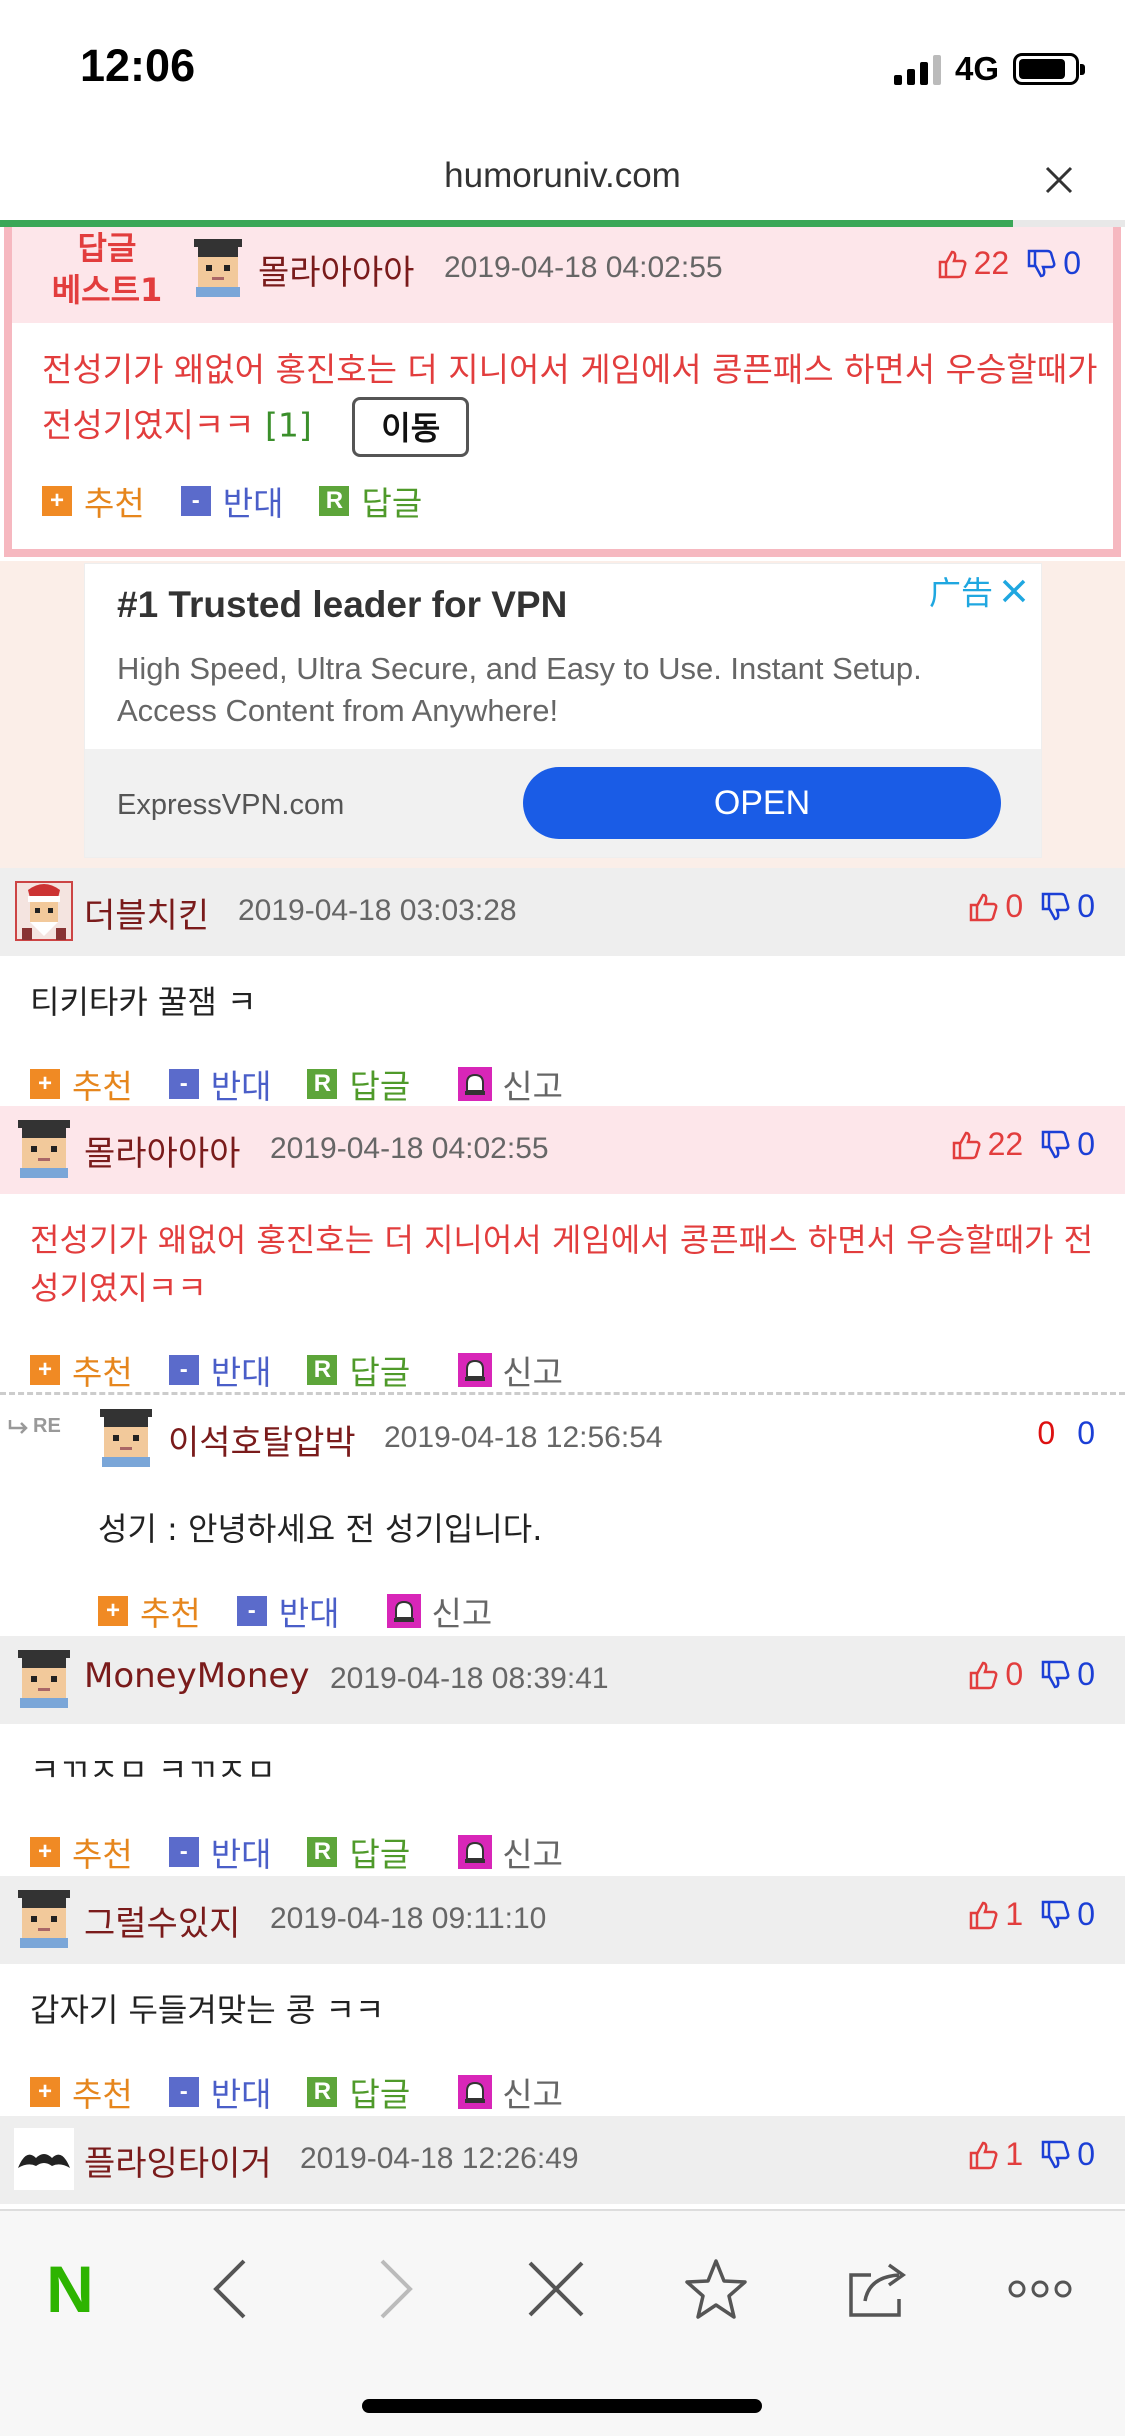 The image size is (1125, 2436). Describe the element at coordinates (562, 2160) in the screenshot. I see `comment-header: 플라잉타이거 2019-04-18 12:26:49 1 0` at that location.